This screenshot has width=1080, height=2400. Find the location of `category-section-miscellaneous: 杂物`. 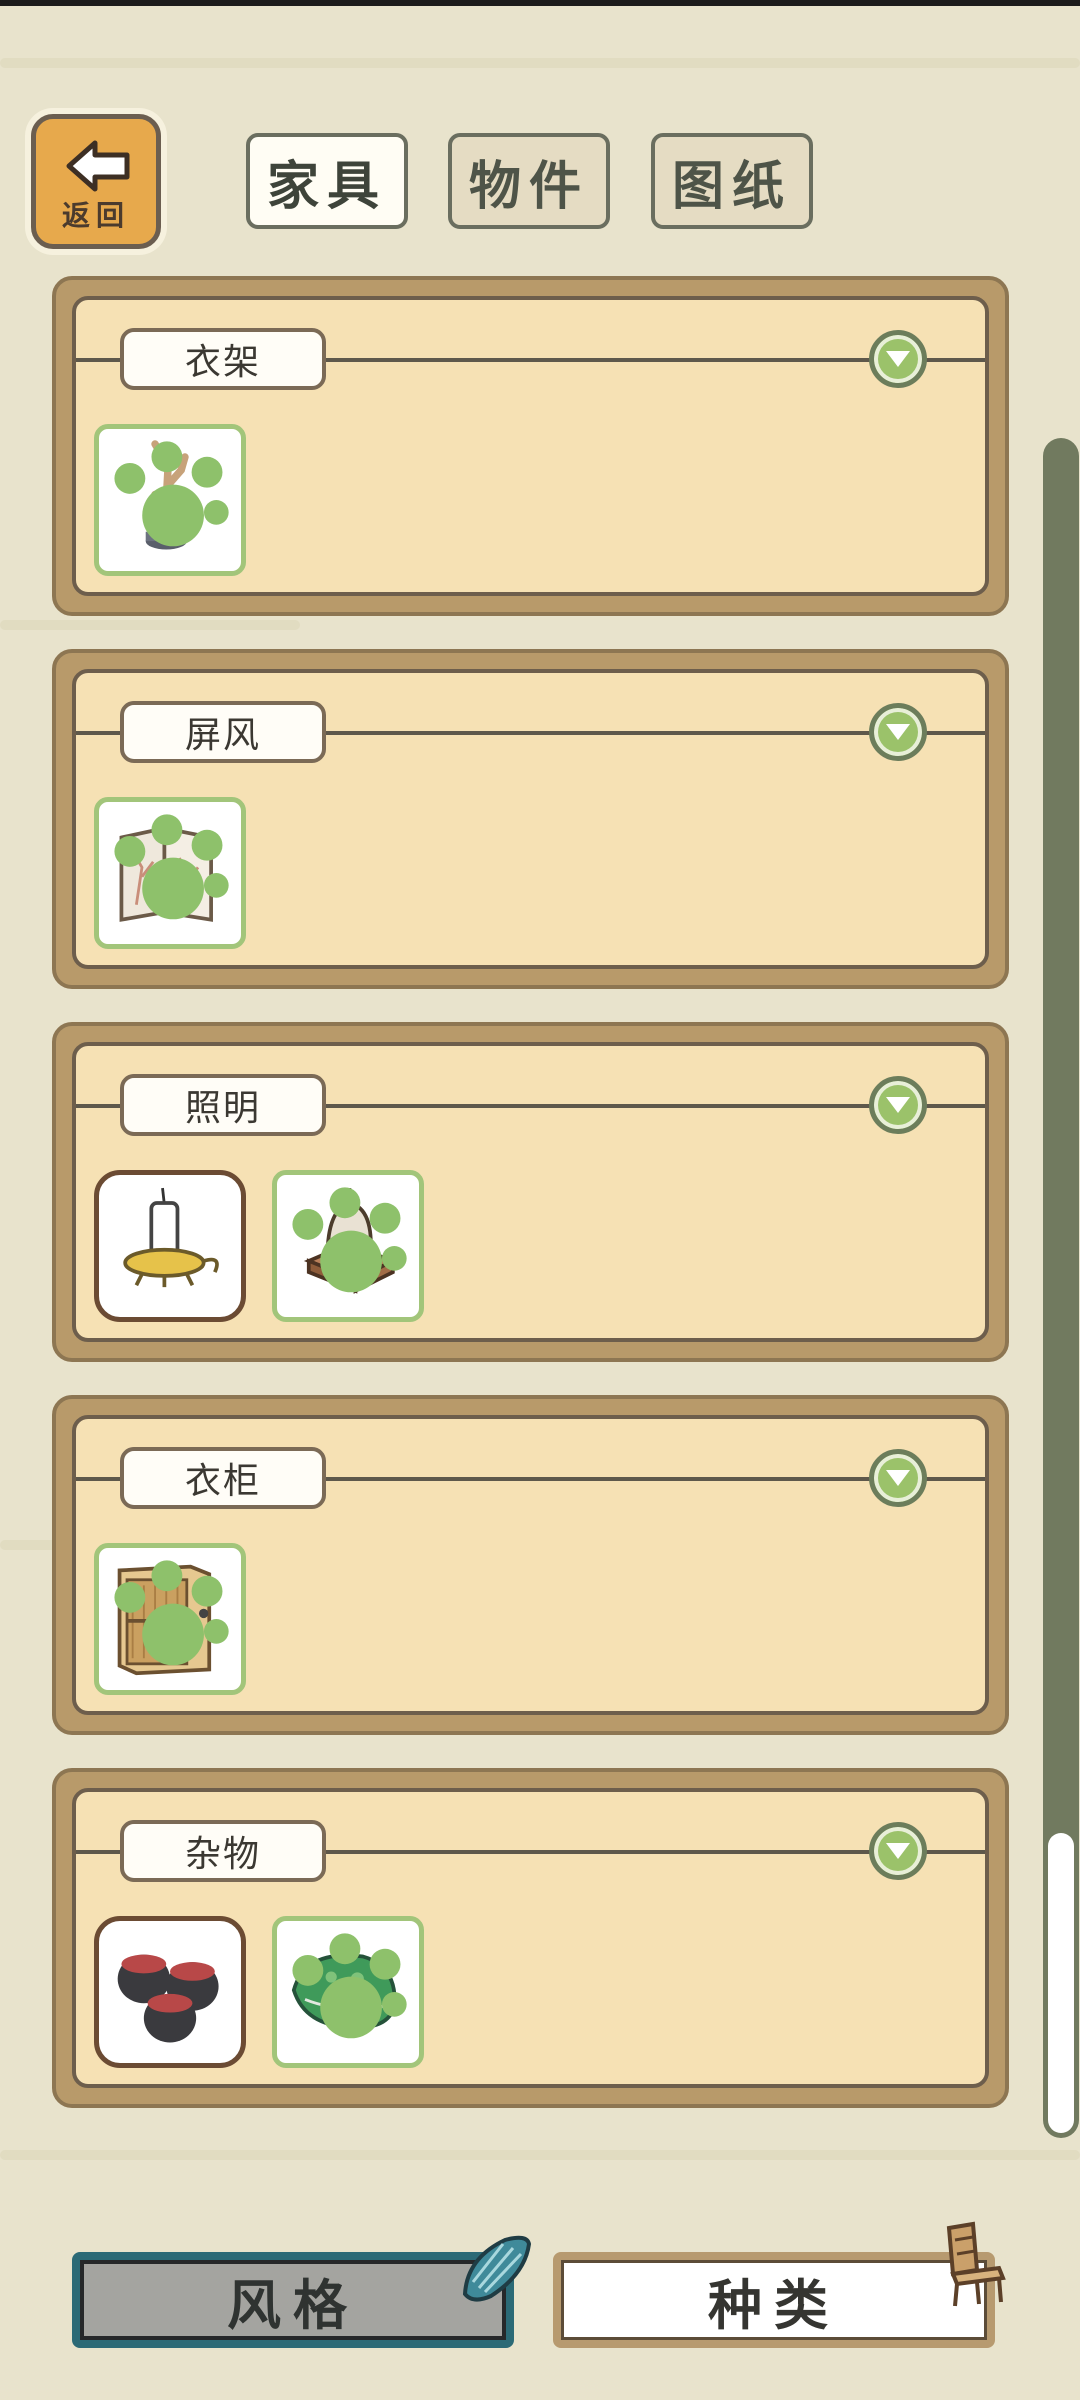

category-section-miscellaneous: 杂物 is located at coordinates (530, 1938).